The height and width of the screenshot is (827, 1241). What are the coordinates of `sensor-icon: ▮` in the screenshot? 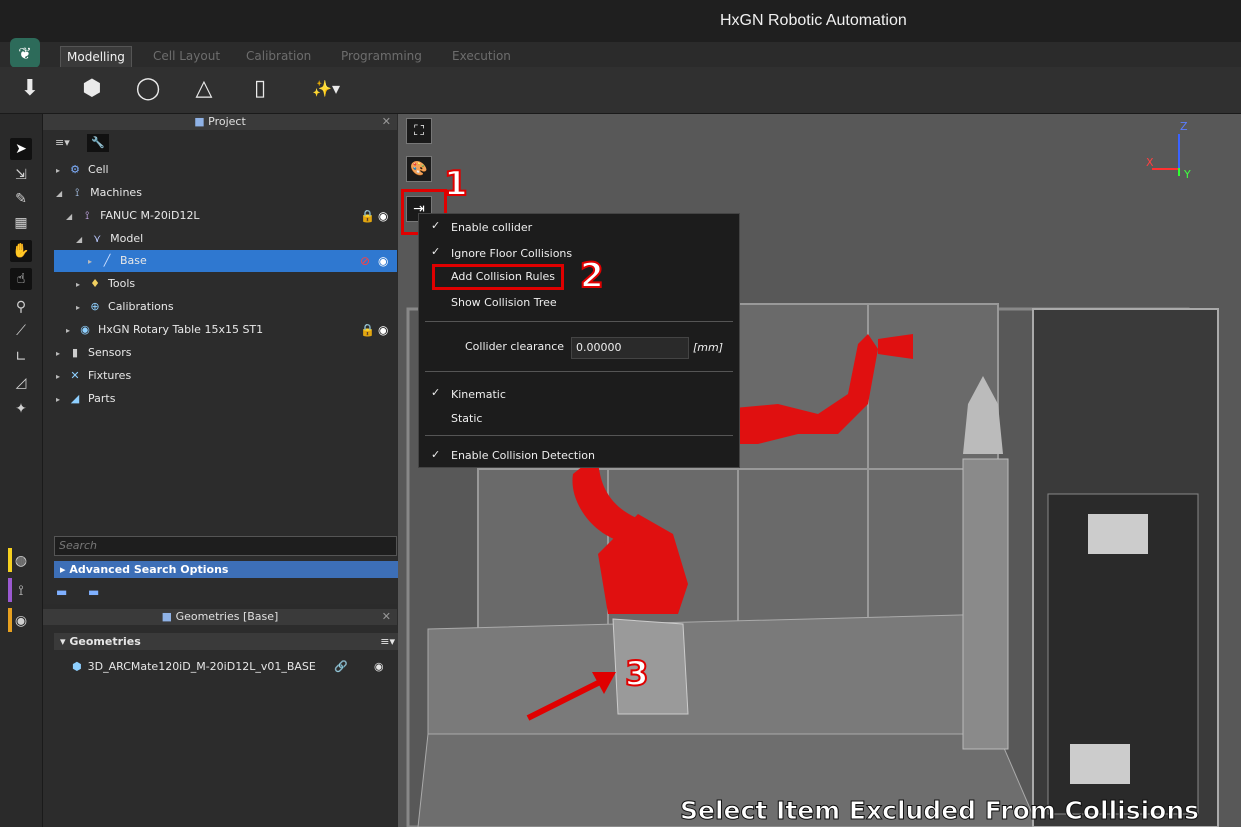 It's located at (75, 352).